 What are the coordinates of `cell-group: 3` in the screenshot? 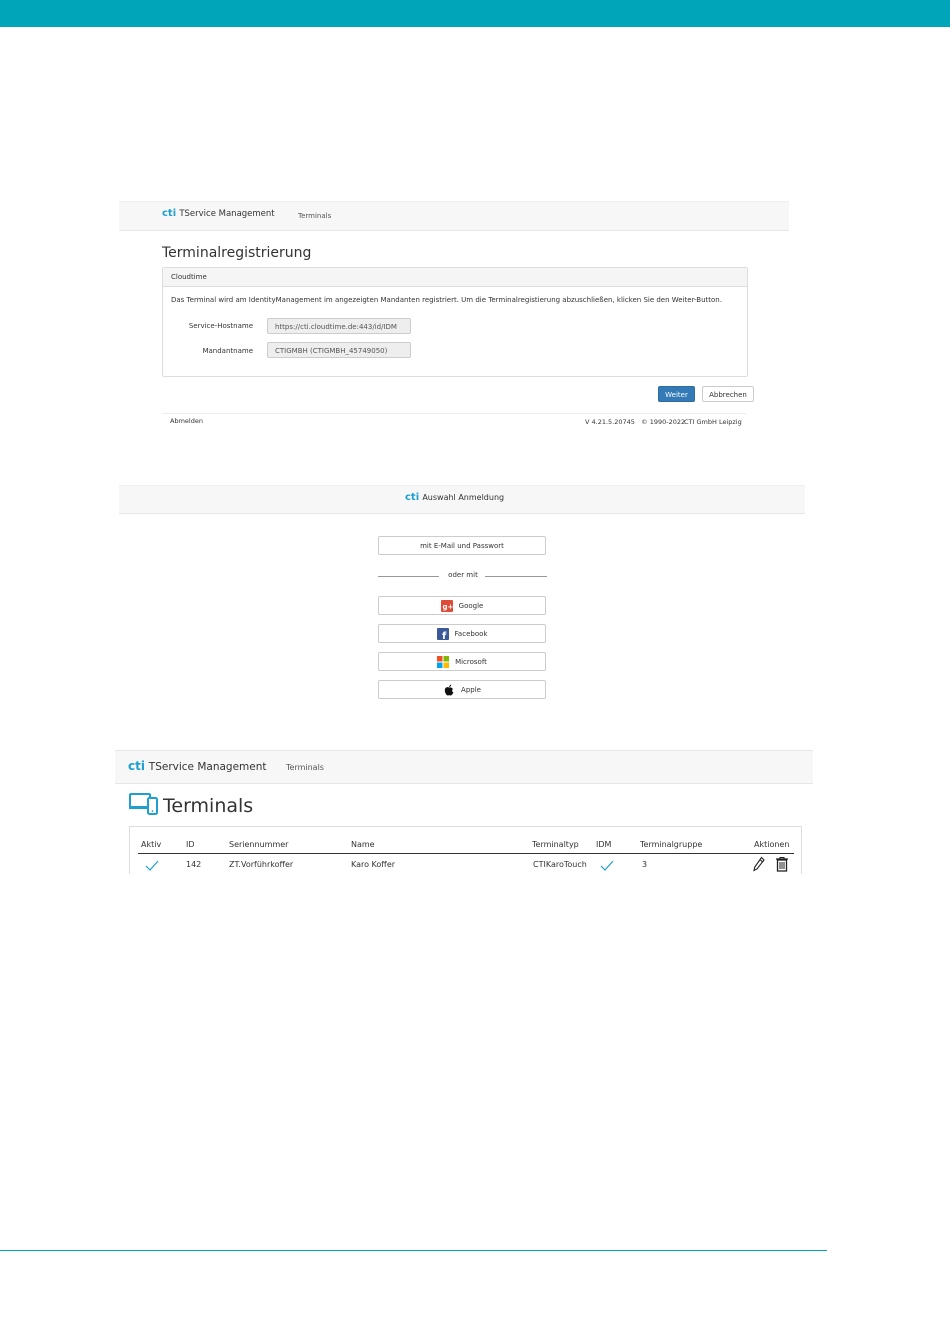 It's located at (645, 864).